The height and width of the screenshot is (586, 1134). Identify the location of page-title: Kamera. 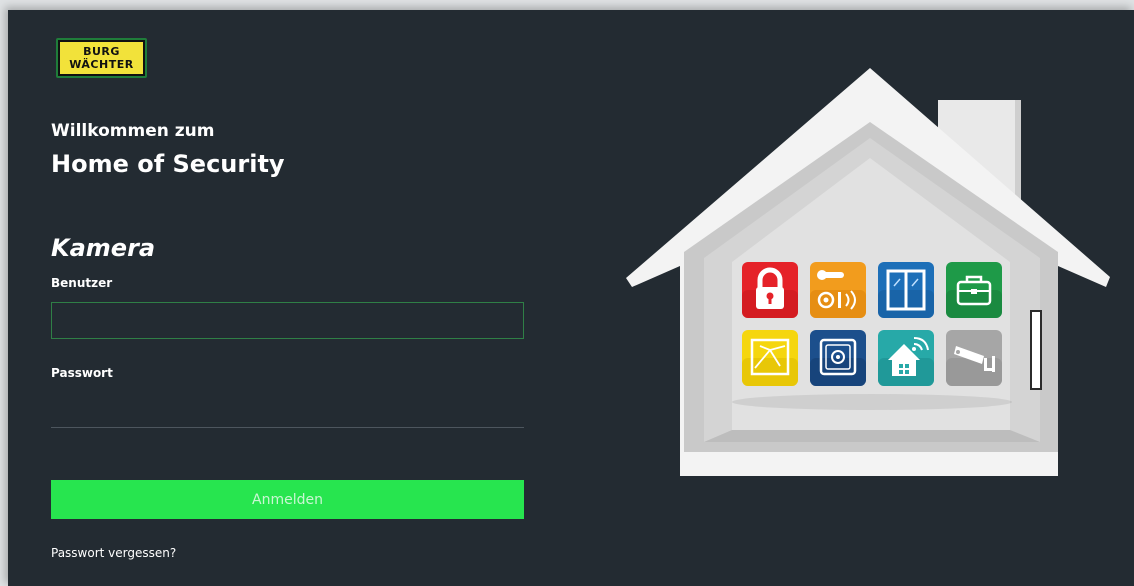
(103, 248).